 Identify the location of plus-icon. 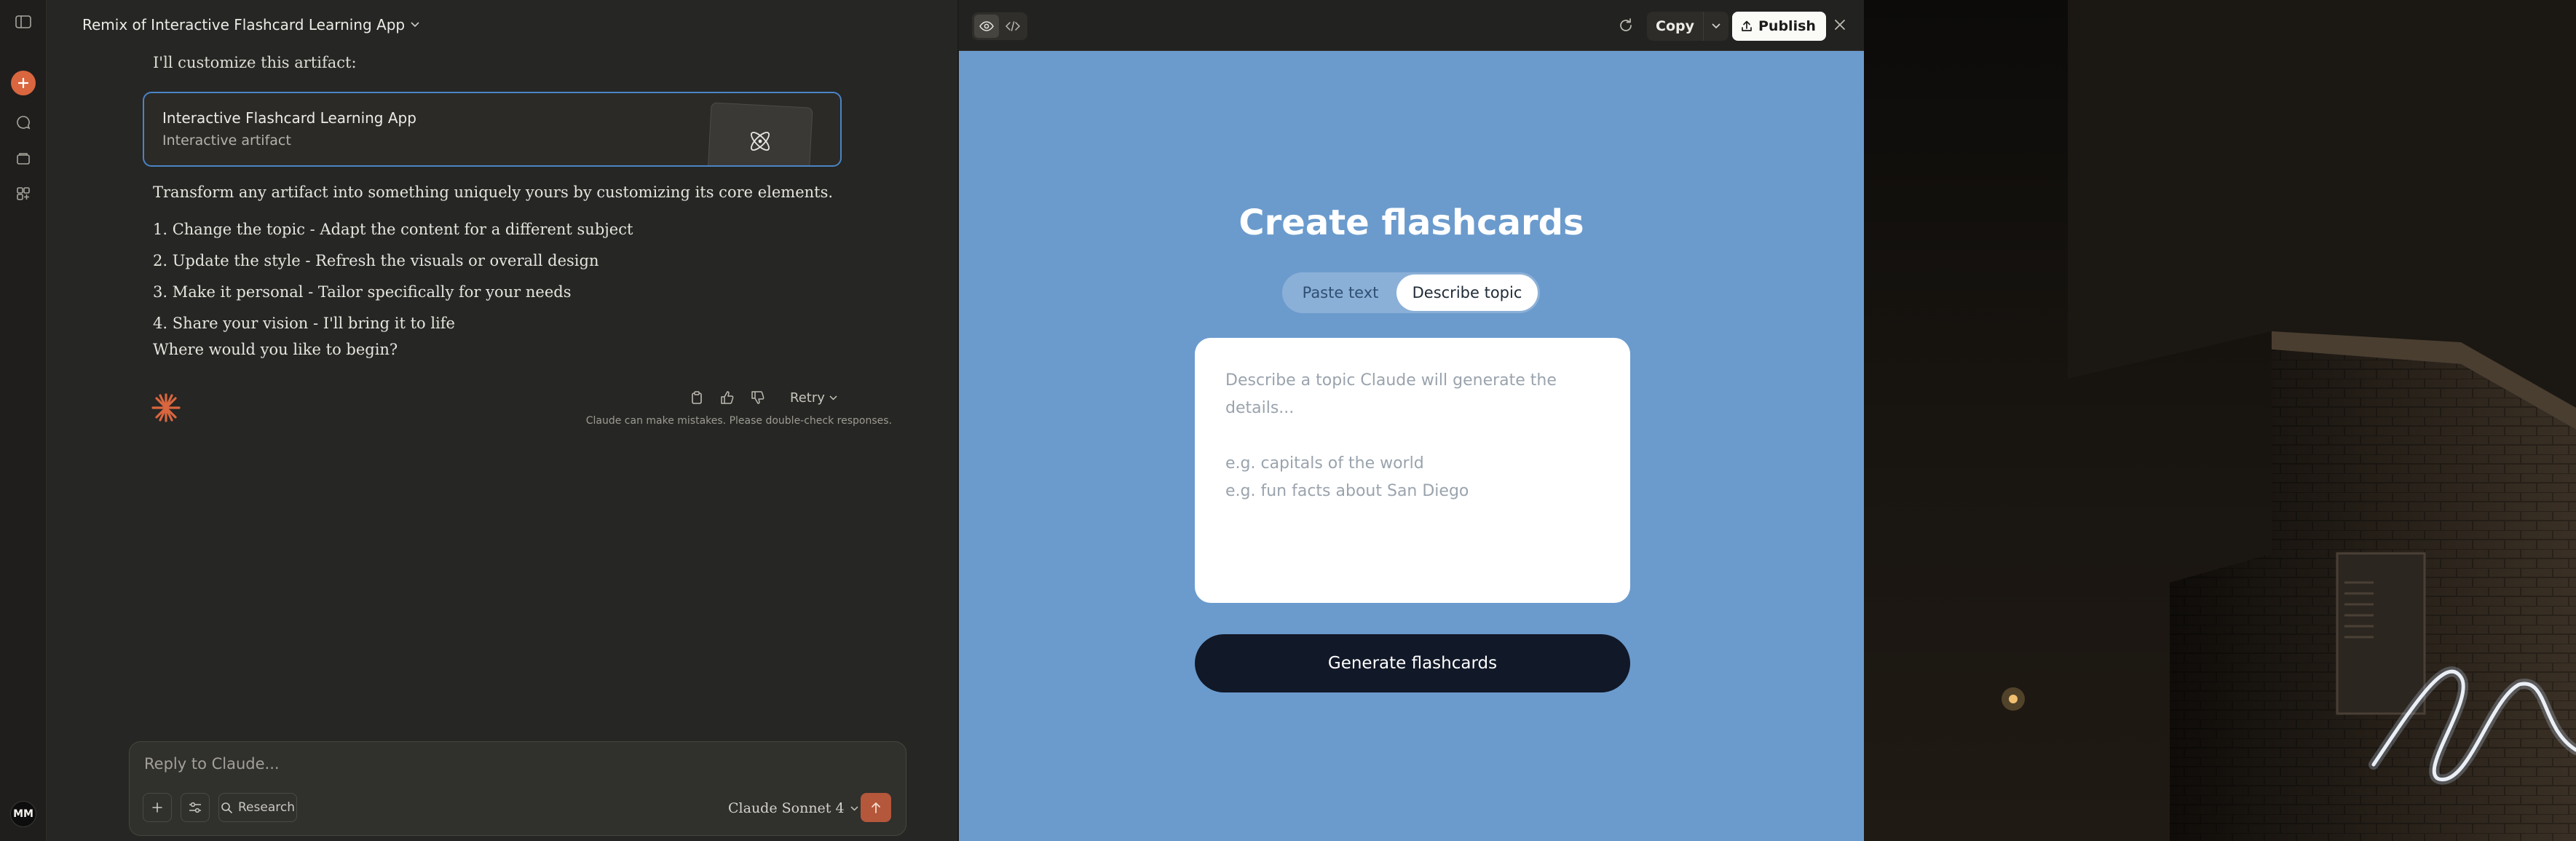
(157, 807).